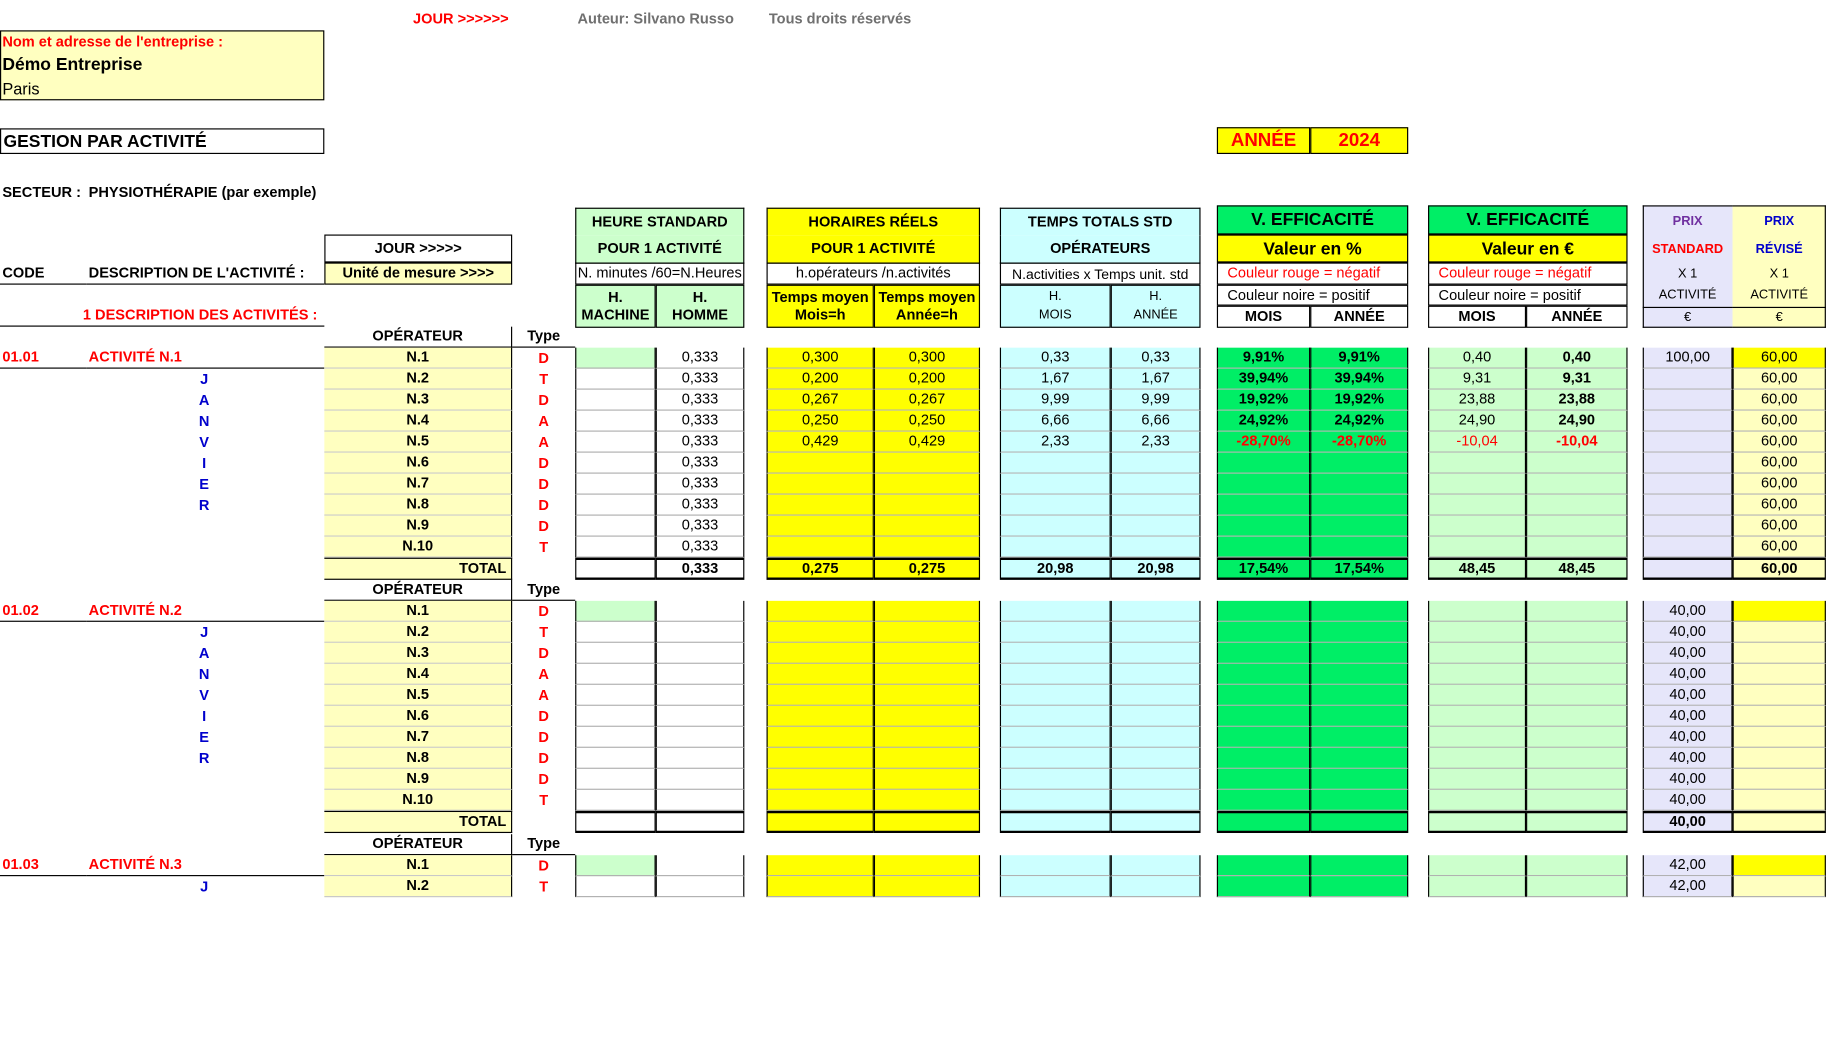  What do you see at coordinates (1263, 400) in the screenshot?
I see `pm-cell: 19,92%` at bounding box center [1263, 400].